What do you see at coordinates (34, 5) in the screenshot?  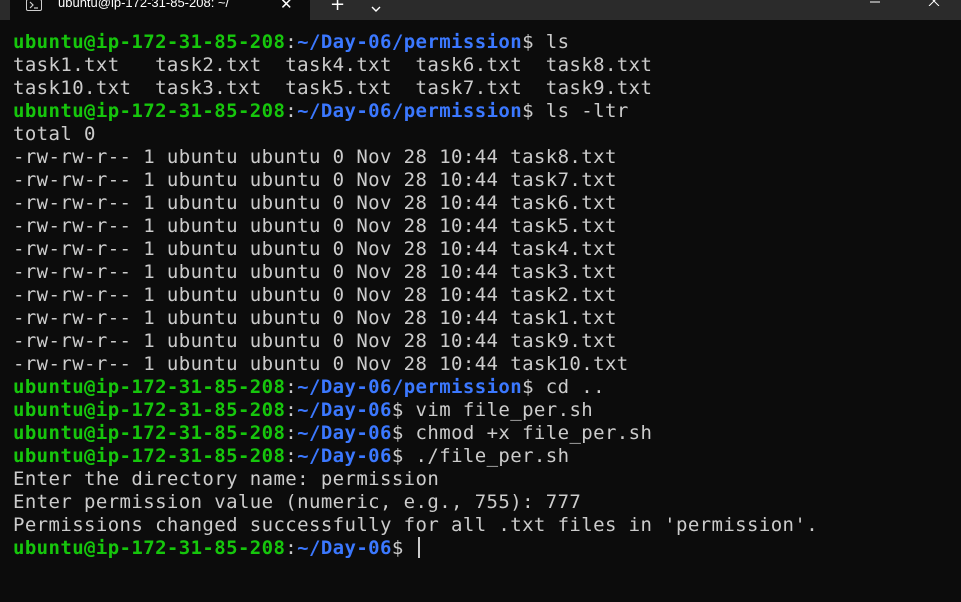 I see `terminal-icon` at bounding box center [34, 5].